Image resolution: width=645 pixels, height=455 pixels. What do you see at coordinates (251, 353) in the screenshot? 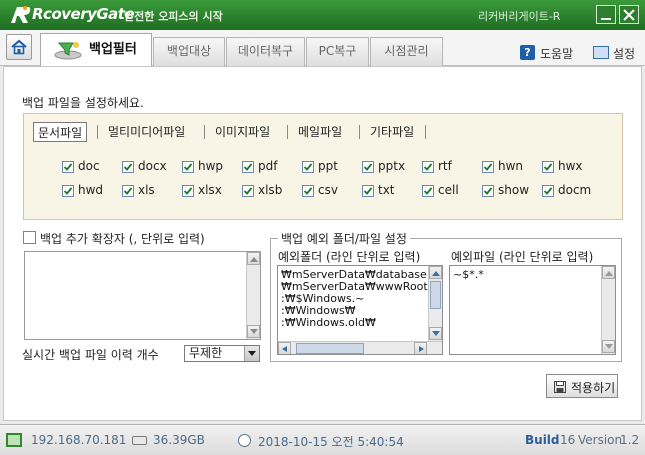
I see `dropdown-button` at bounding box center [251, 353].